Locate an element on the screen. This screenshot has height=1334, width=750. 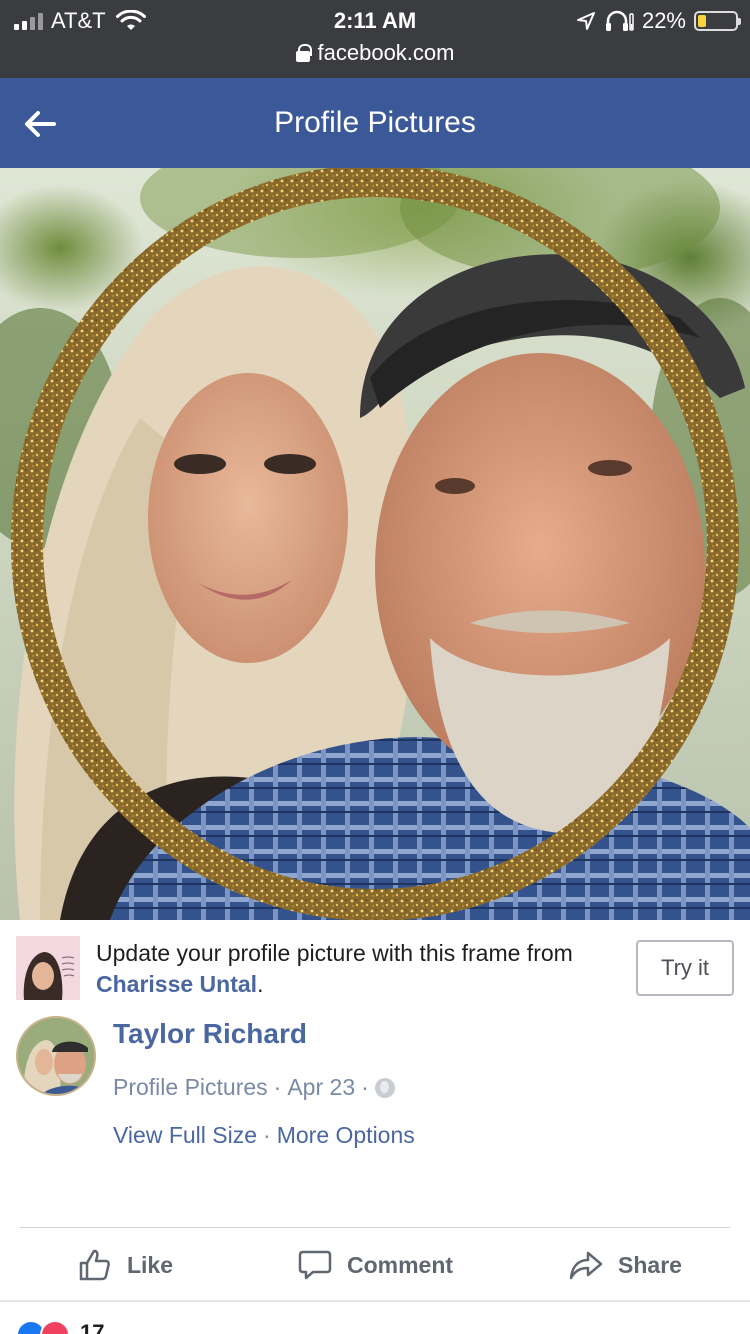
share-button: Share is located at coordinates (625, 1265).